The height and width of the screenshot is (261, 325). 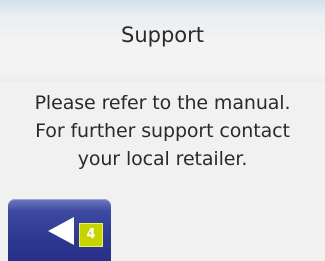 I want to click on page-title: Support, so click(x=162, y=35).